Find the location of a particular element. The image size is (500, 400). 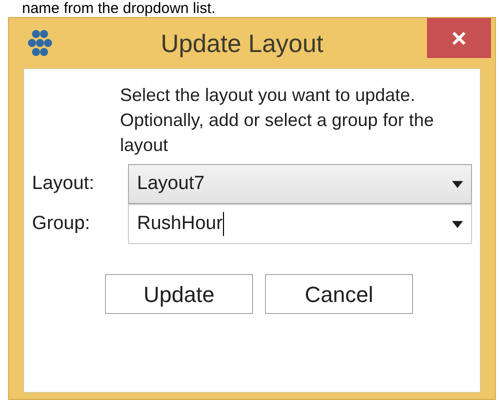

dialog-button: Cancel is located at coordinates (339, 294).